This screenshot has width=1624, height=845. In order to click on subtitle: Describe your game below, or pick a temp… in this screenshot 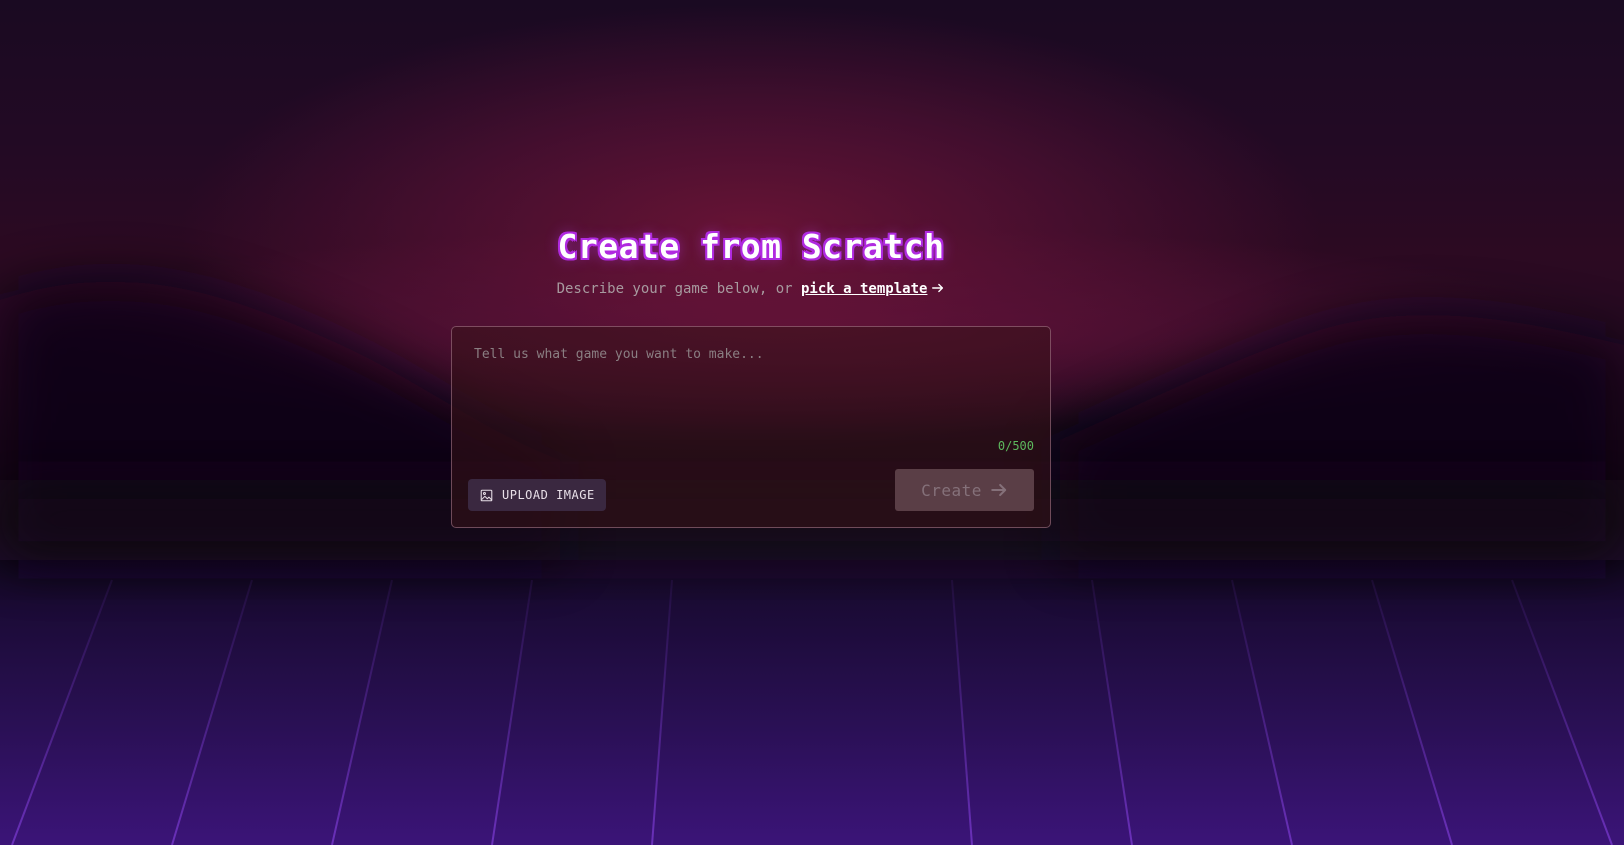, I will do `click(751, 289)`.